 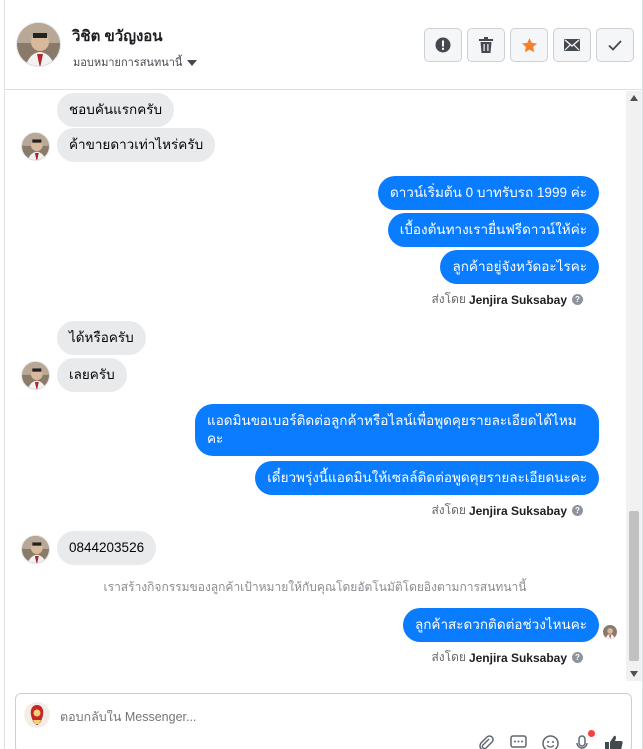 I want to click on assign-conversation-dropdown: มอบหมายการสนทนานี้, so click(x=135, y=62).